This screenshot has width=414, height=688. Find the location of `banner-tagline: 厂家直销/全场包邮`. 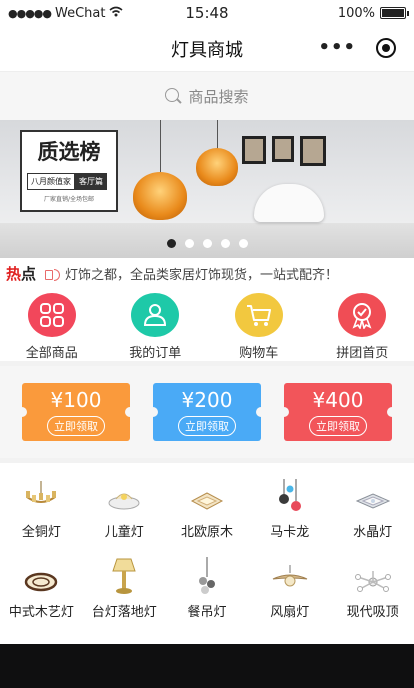

banner-tagline: 厂家直销/全场包邮 is located at coordinates (69, 199).